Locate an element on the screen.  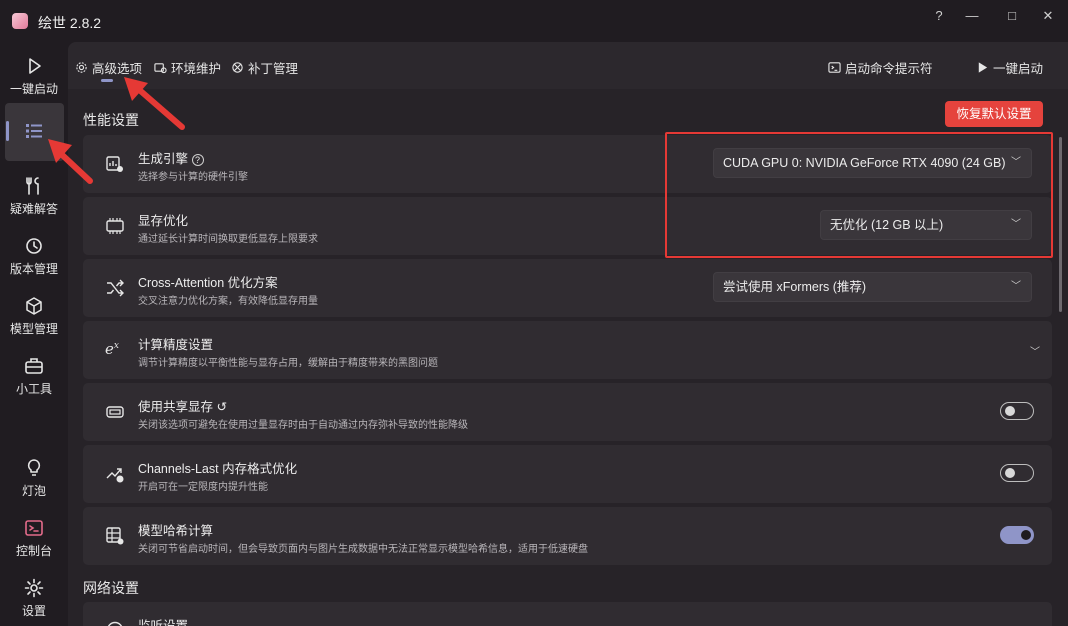
nav-item-lightbulb: 灯泡 is located at coordinates (34, 478).